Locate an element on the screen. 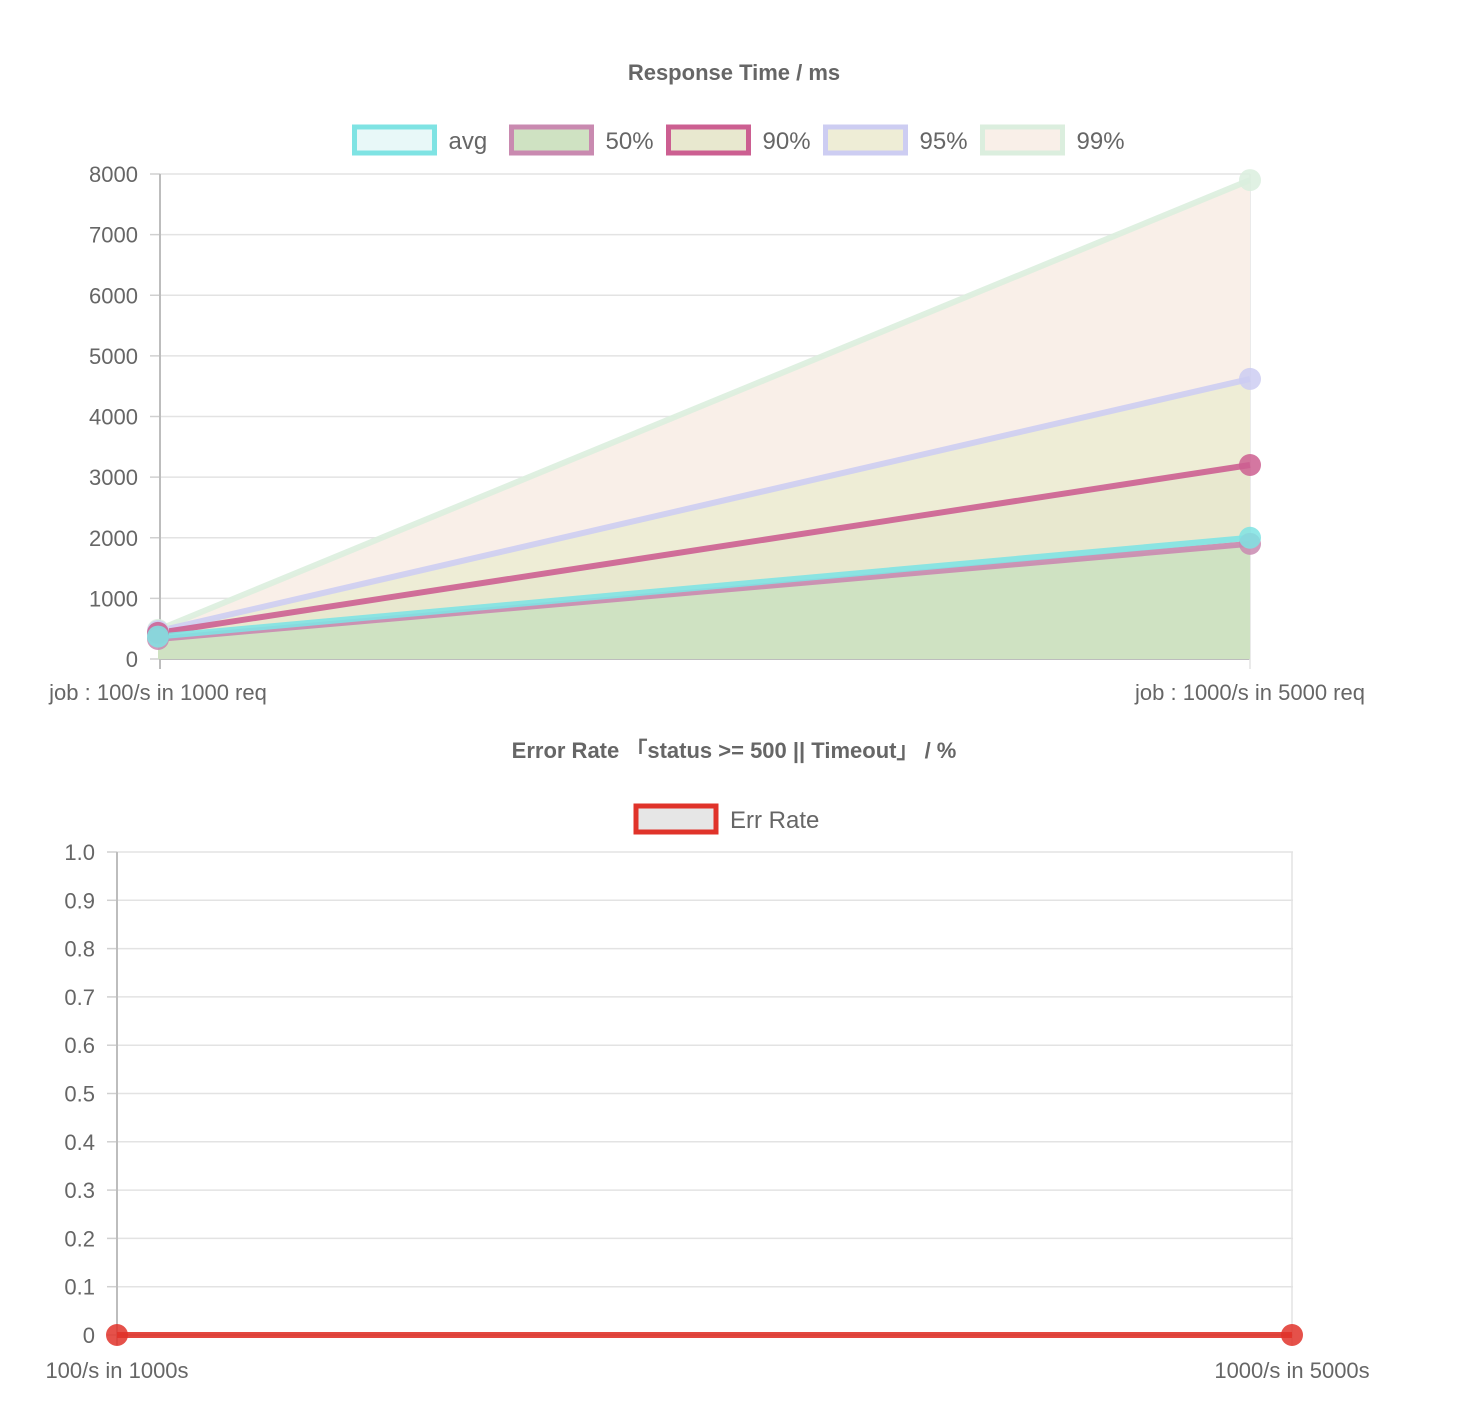  chart0-y-tick-label: 6000 is located at coordinates (113, 295).